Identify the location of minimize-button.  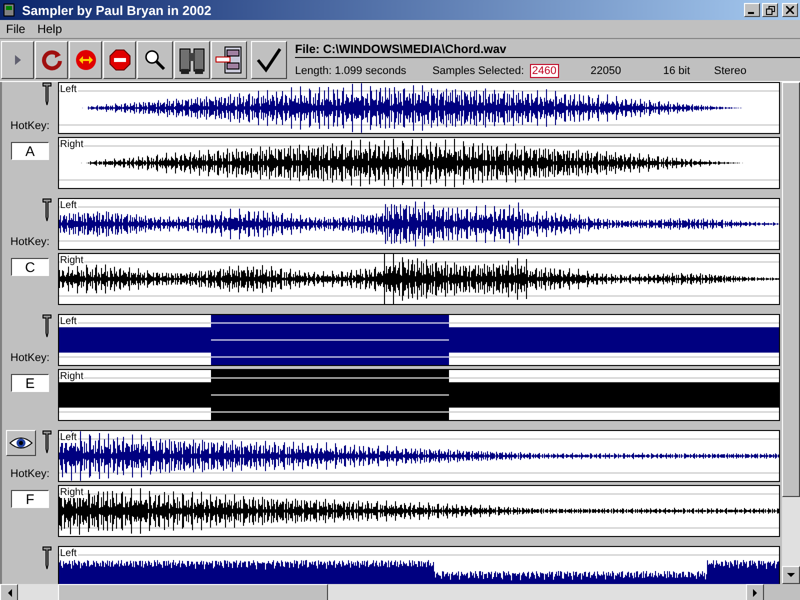
(752, 10).